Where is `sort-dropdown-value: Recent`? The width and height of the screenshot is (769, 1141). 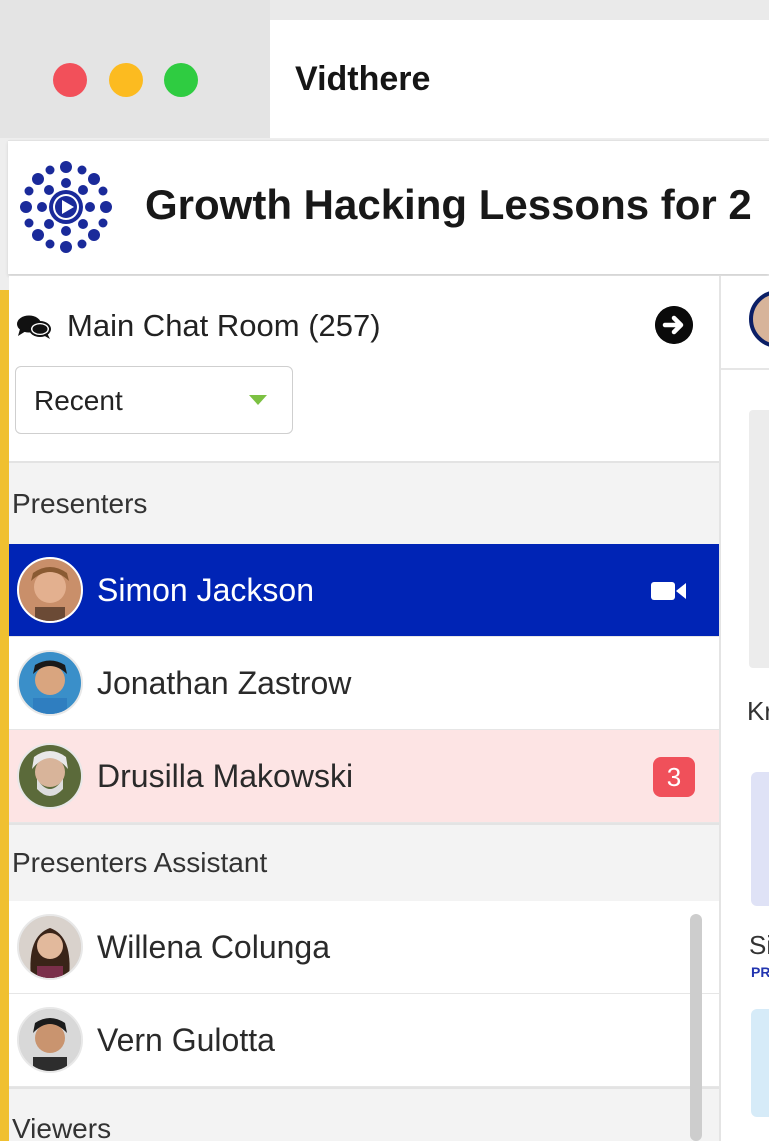
sort-dropdown-value: Recent is located at coordinates (78, 400).